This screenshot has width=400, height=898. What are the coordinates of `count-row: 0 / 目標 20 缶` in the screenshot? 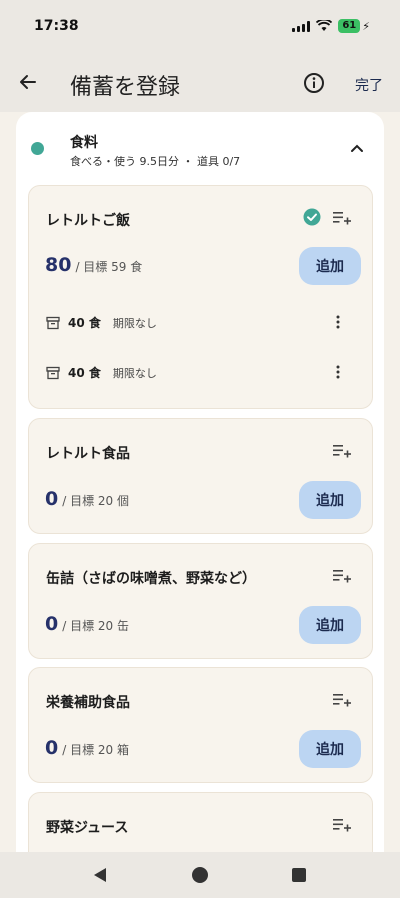 It's located at (87, 624).